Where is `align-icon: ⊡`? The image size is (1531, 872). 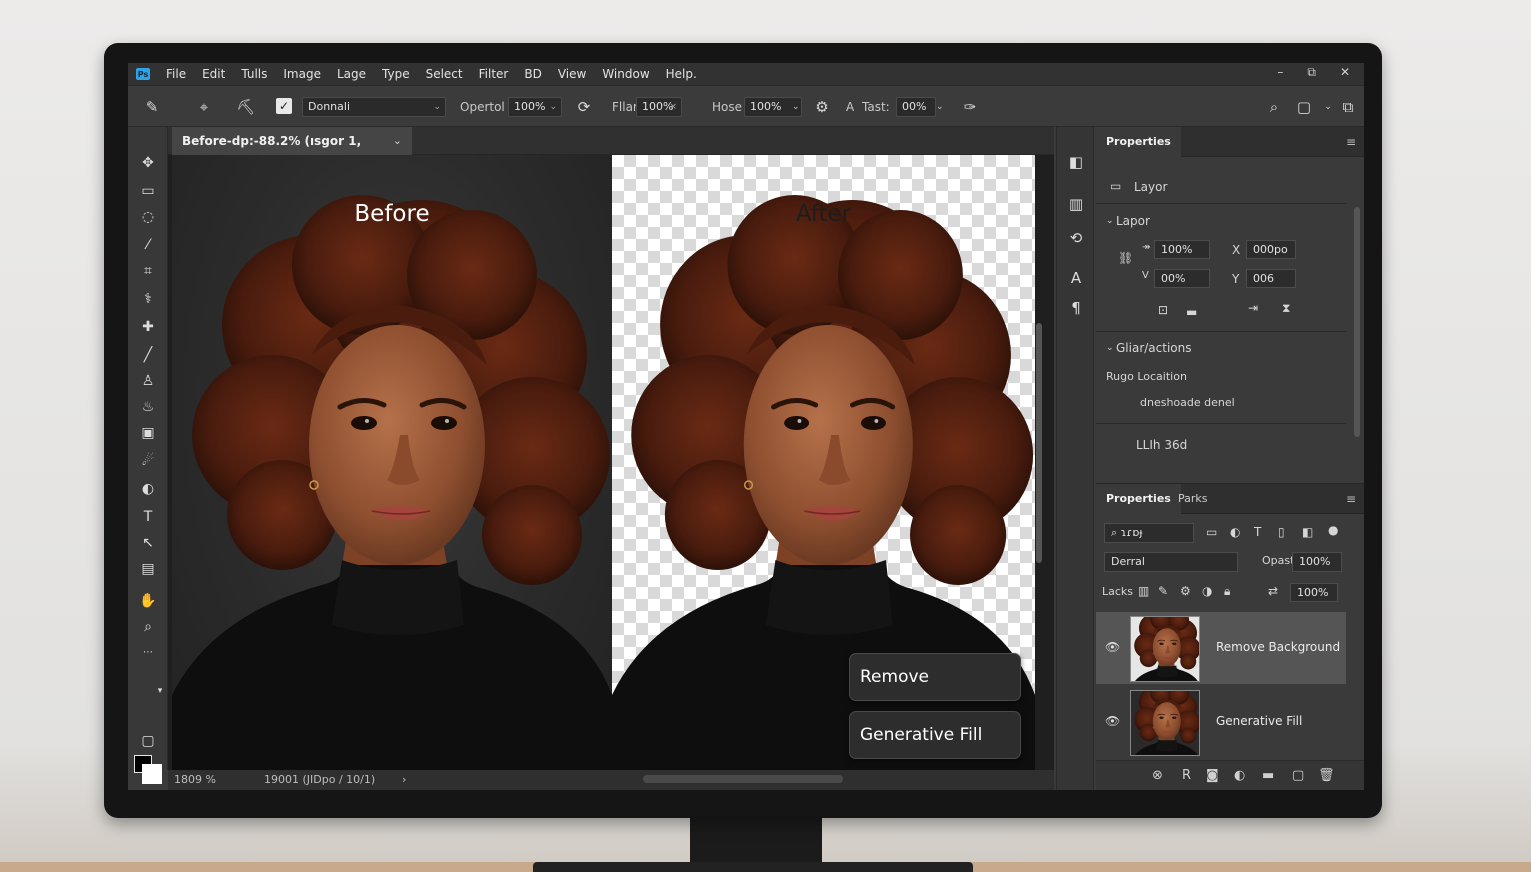 align-icon: ⊡ is located at coordinates (1163, 310).